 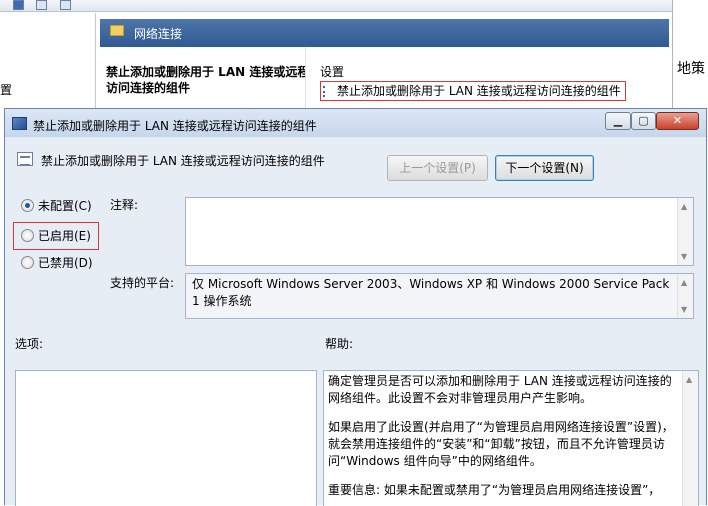 I want to click on right-window-text: 地策, so click(x=691, y=69).